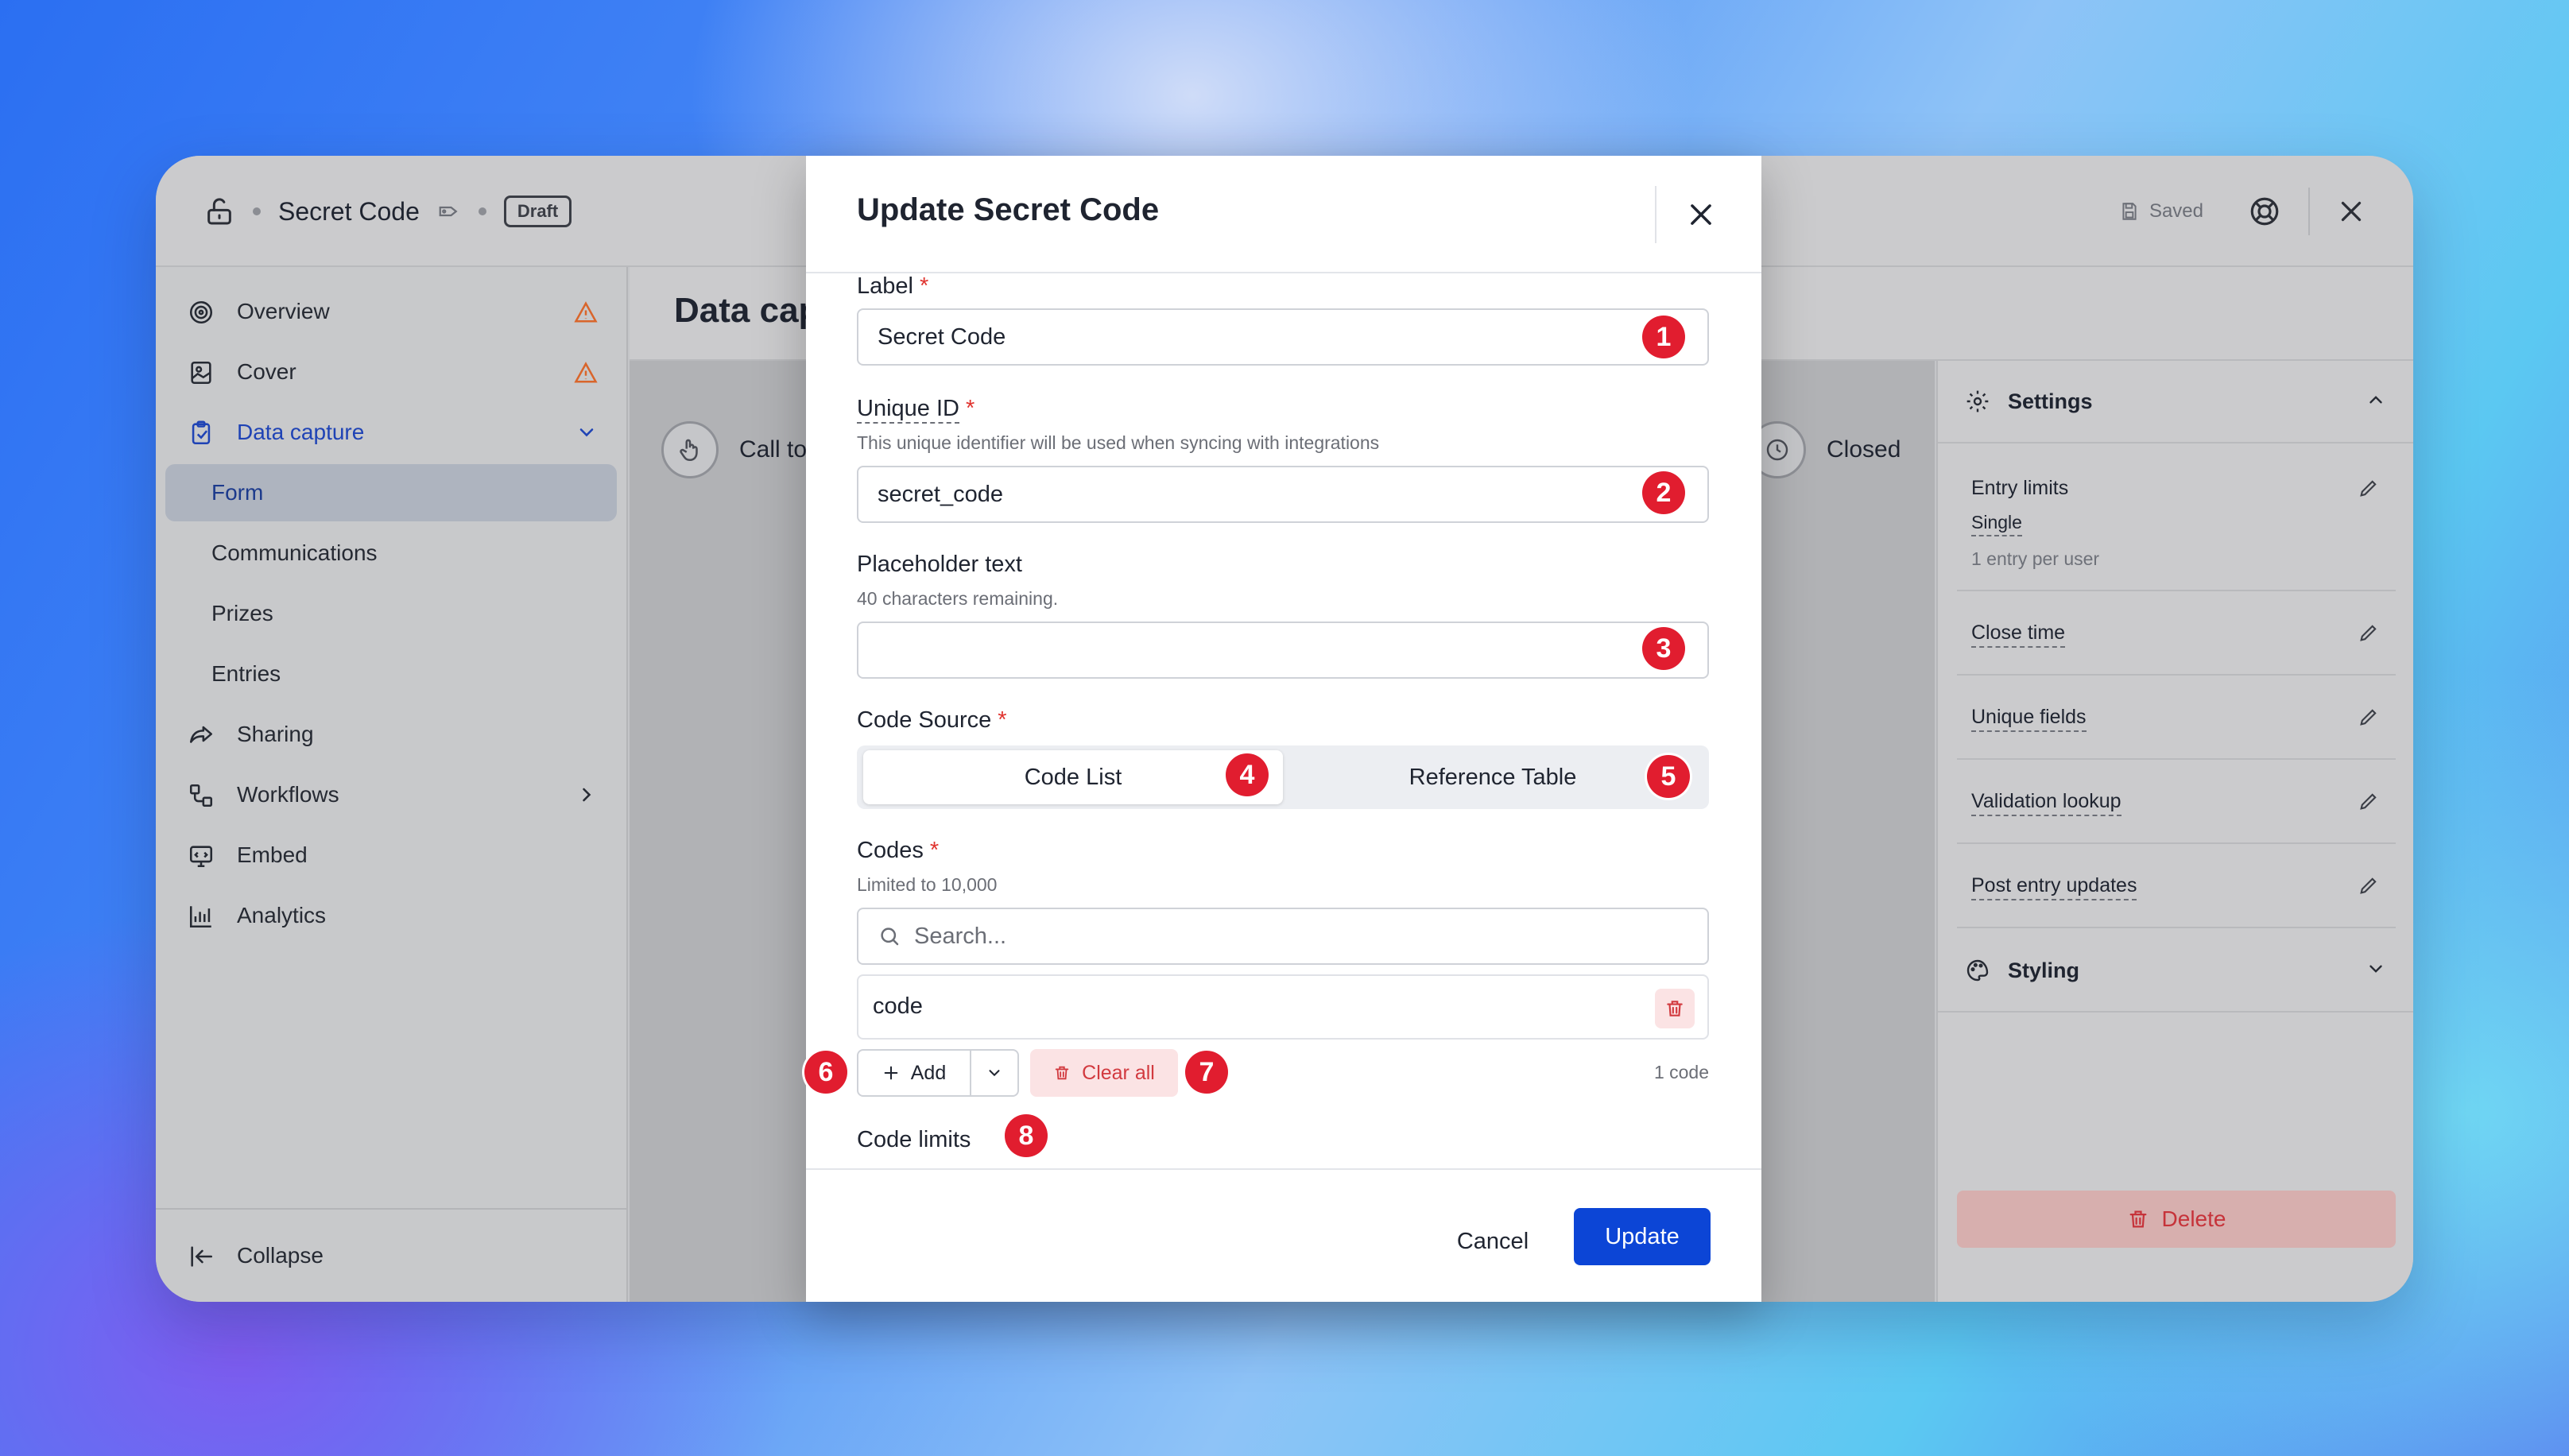  Describe the element at coordinates (1701, 214) in the screenshot. I see `close-icon` at that location.